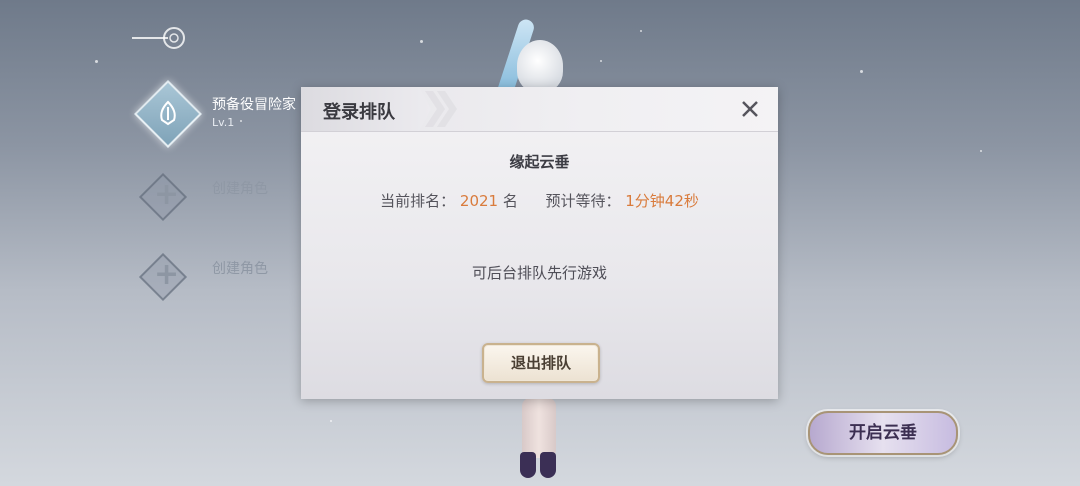 The image size is (1080, 486). What do you see at coordinates (528, 465) in the screenshot?
I see `character-shoe-left` at bounding box center [528, 465].